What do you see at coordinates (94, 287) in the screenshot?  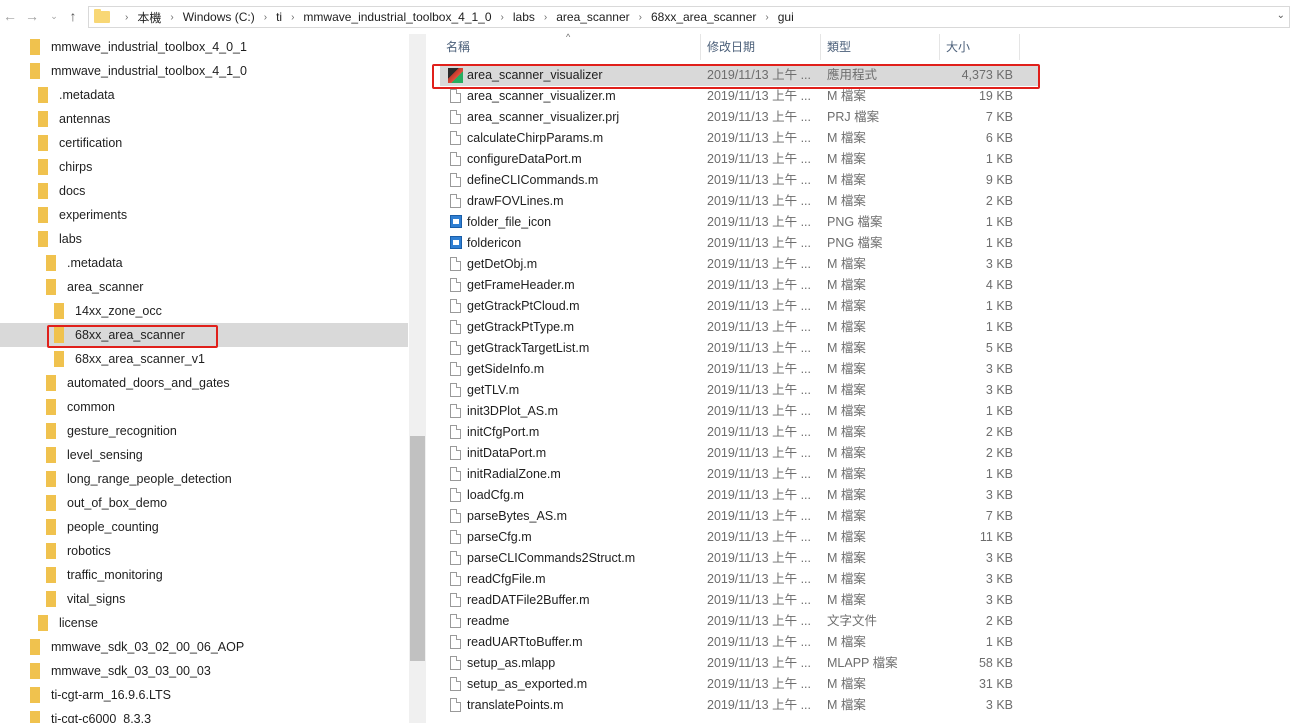 I see `nav-tree-item: area_scanner` at bounding box center [94, 287].